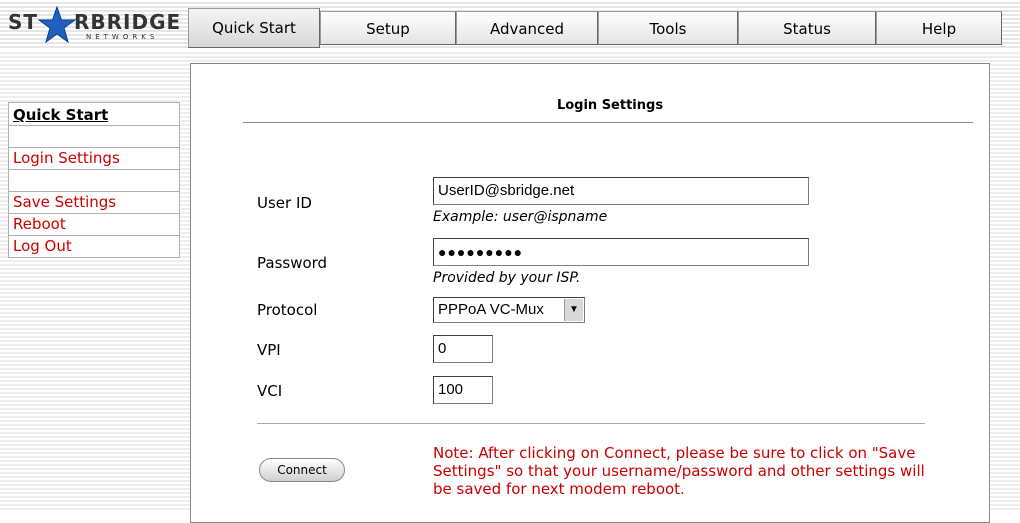 Image resolution: width=1020 pixels, height=523 pixels. Describe the element at coordinates (284, 203) in the screenshot. I see `user-id-label: User ID` at that location.